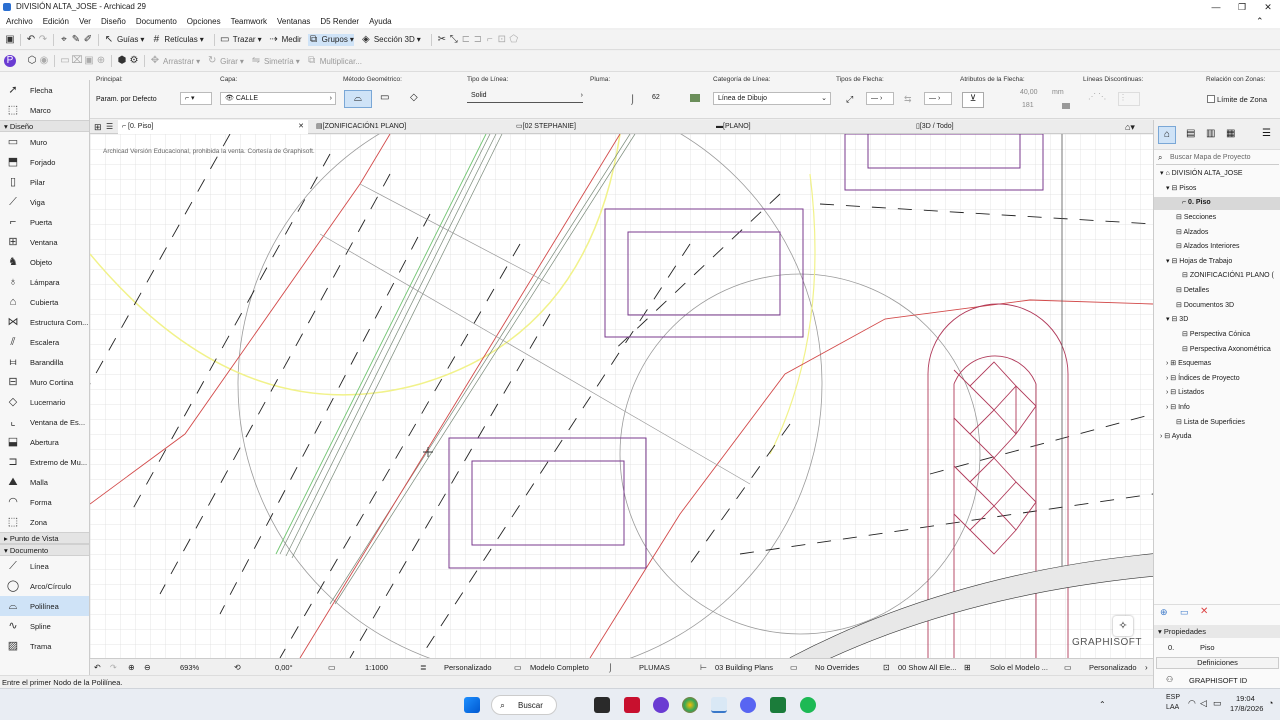 This screenshot has height=720, width=1280. What do you see at coordinates (65, 61) in the screenshot?
I see `camera-icon: ▭` at bounding box center [65, 61].